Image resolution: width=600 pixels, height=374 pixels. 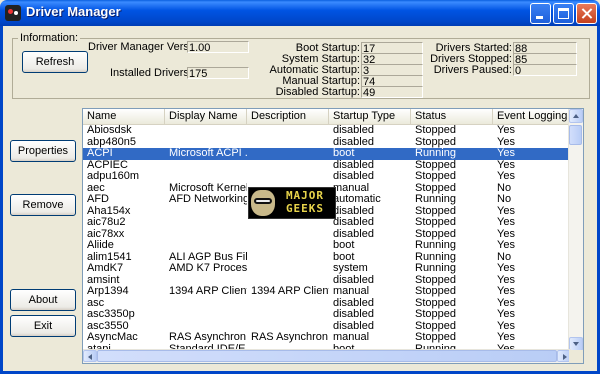 What do you see at coordinates (300, 13) in the screenshot?
I see `title-bar: Driver Manager` at bounding box center [300, 13].